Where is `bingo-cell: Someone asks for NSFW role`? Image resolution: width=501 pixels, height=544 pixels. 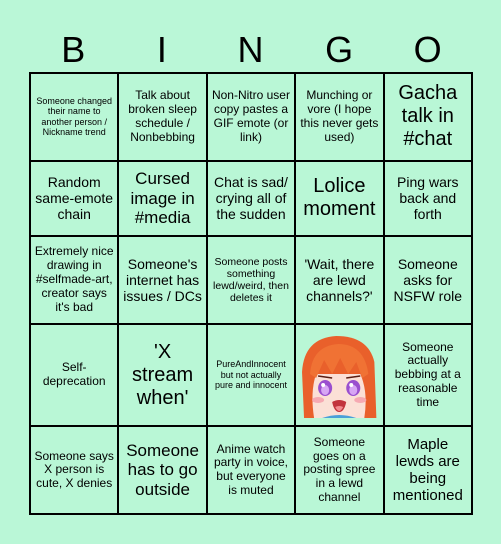 bingo-cell: Someone asks for NSFW role is located at coordinates (428, 280).